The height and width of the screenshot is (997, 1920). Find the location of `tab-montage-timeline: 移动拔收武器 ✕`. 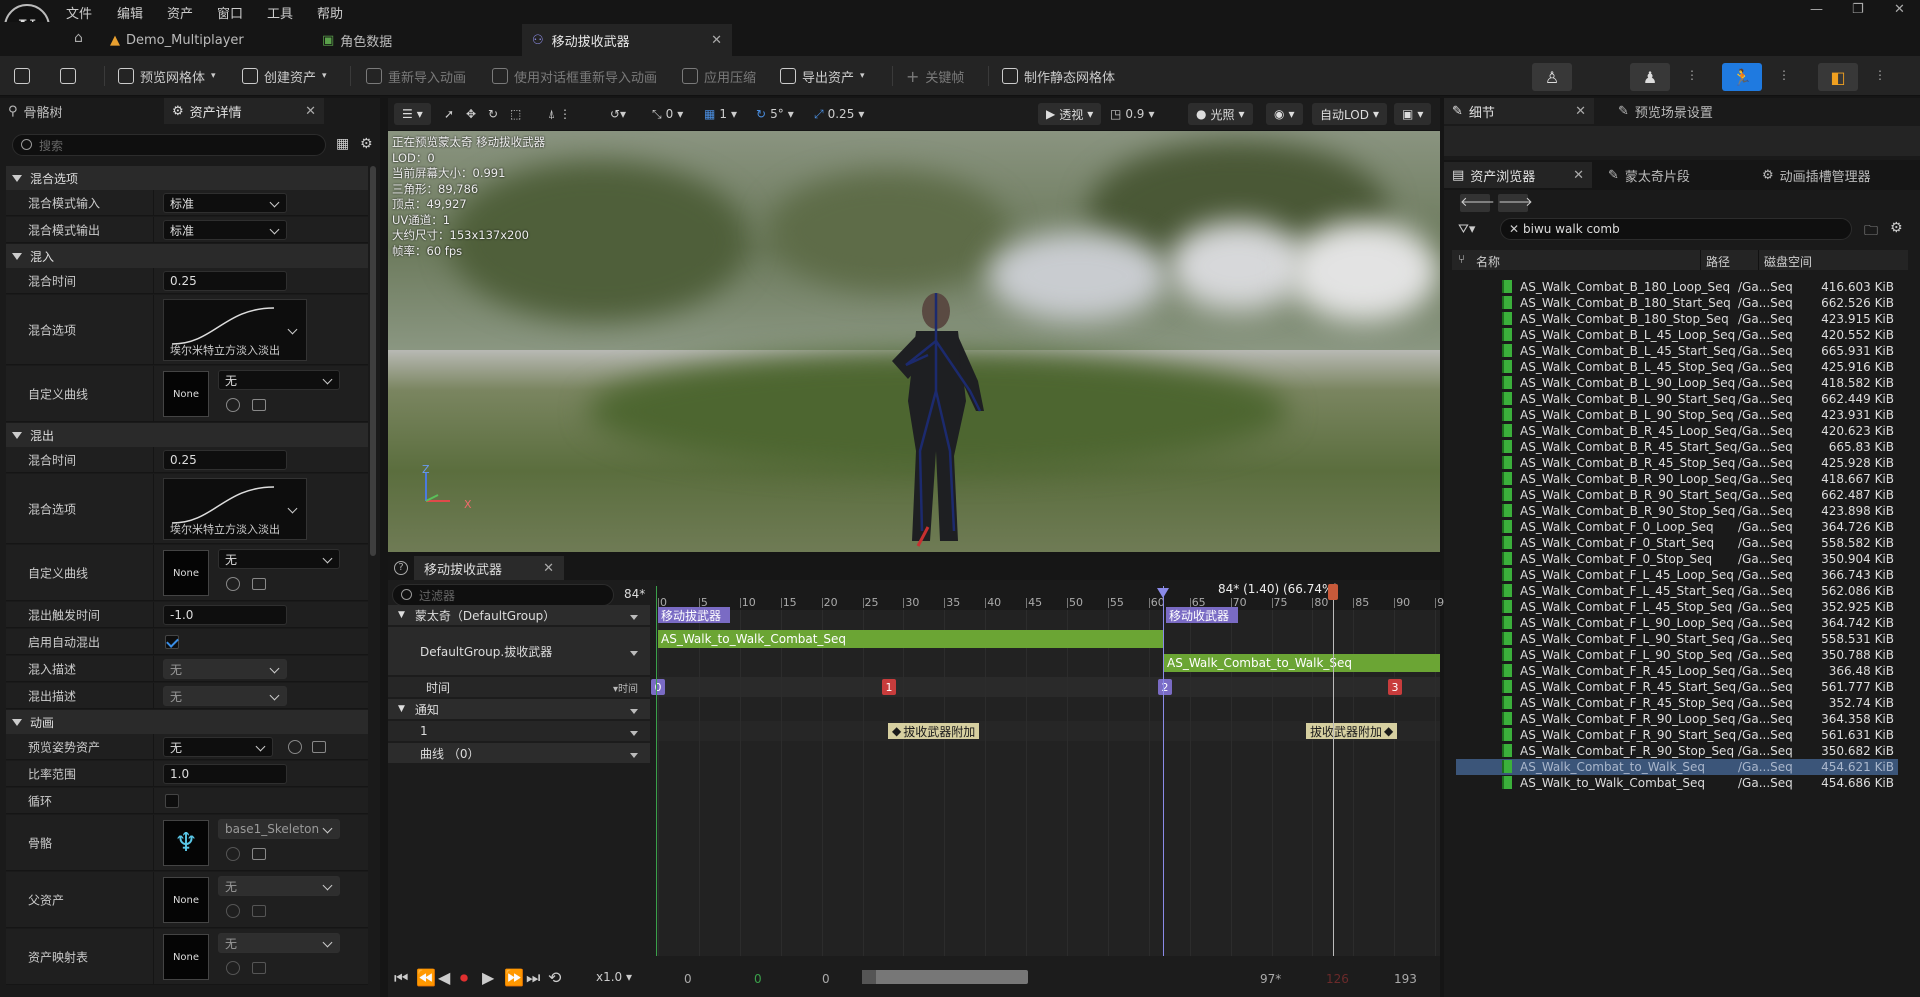

tab-montage-timeline: 移动拔收武器 ✕ is located at coordinates (489, 568).